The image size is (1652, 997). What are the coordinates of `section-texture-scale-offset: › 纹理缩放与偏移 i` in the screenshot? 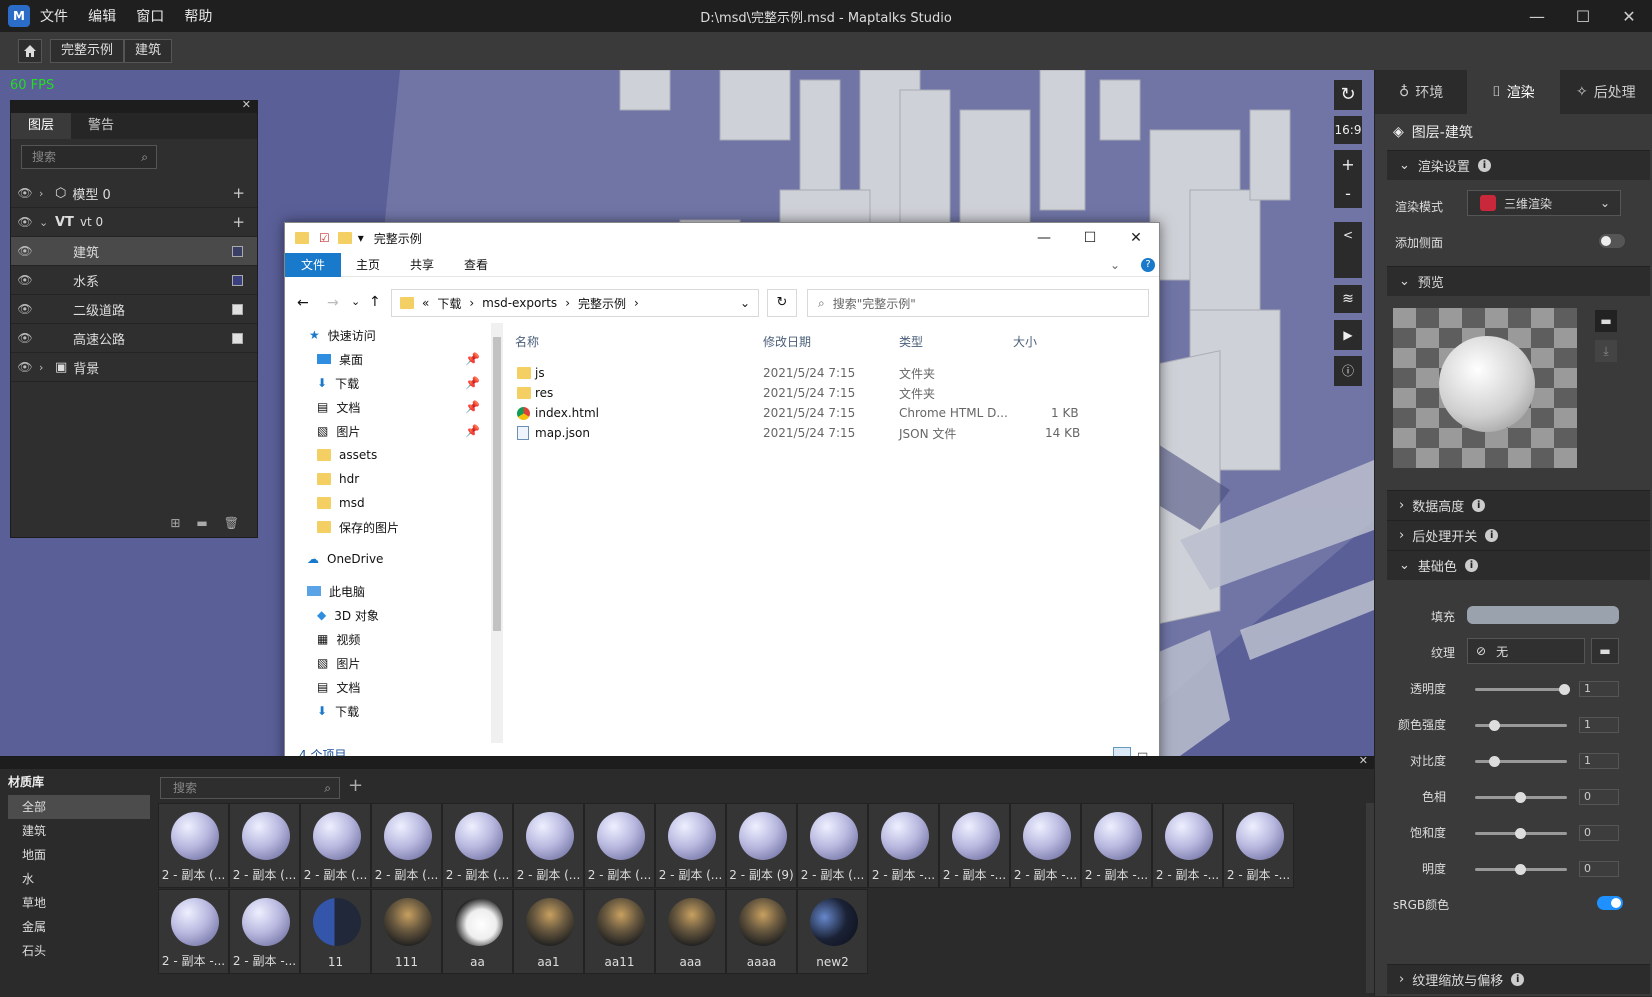 It's located at (1518, 979).